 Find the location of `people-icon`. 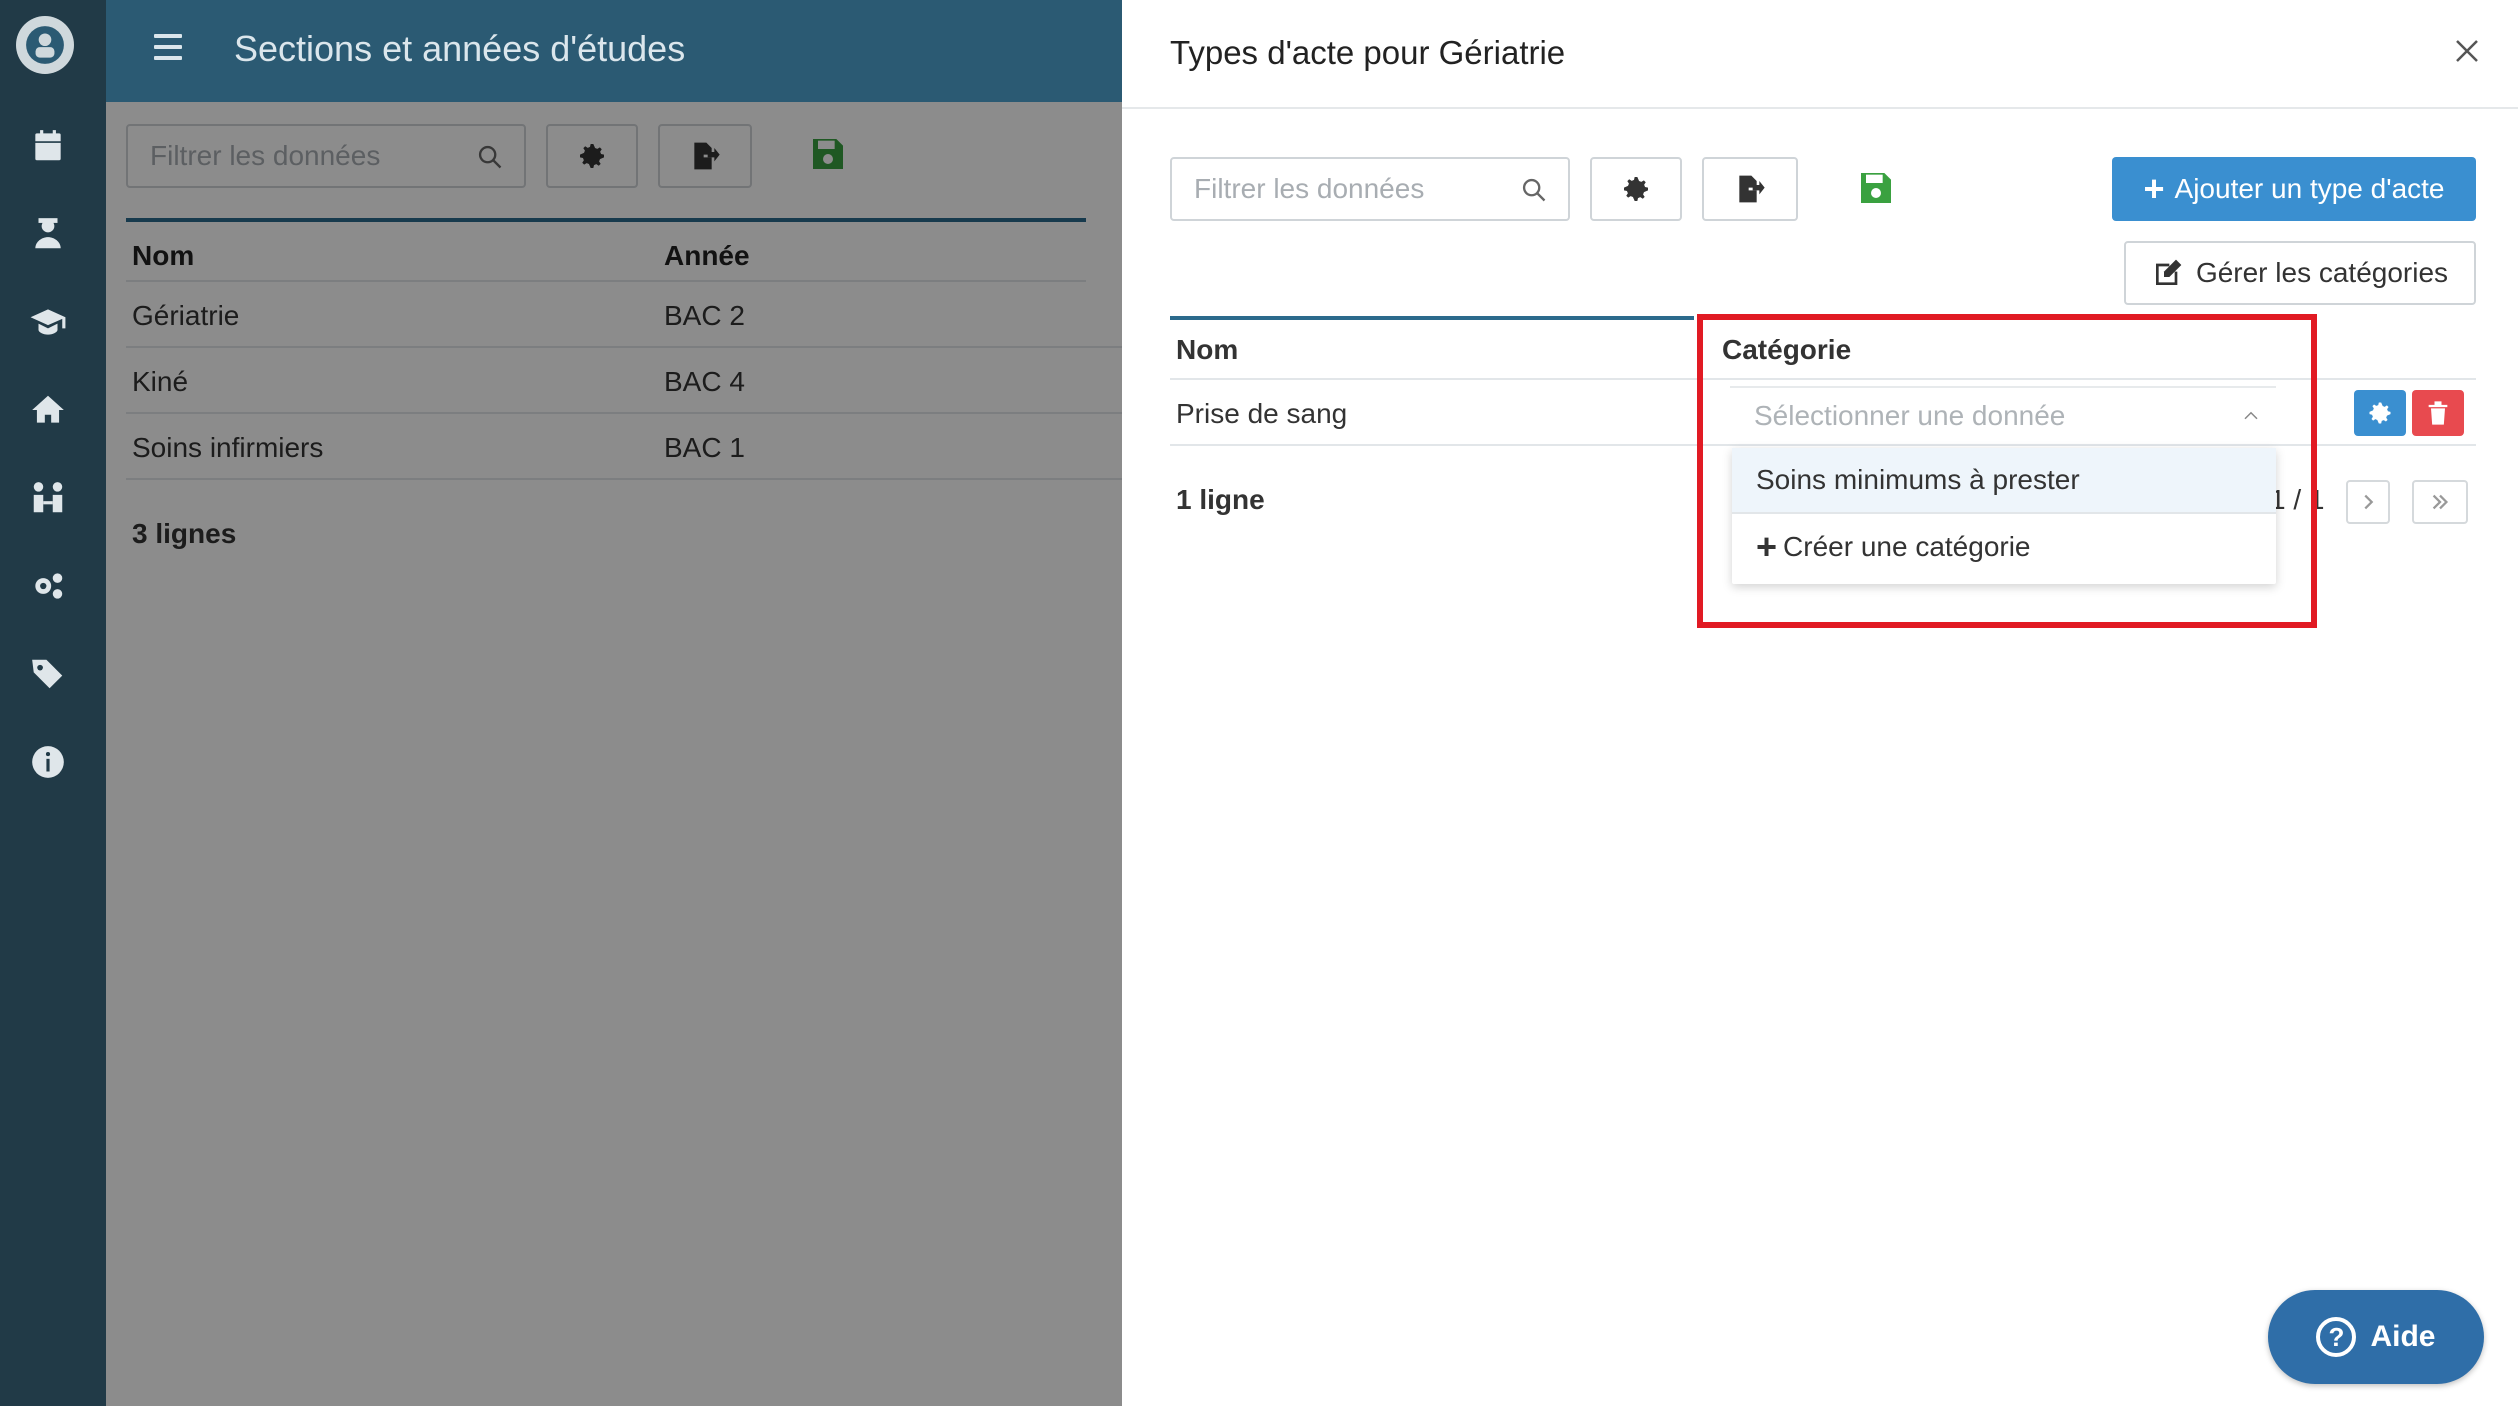

people-icon is located at coordinates (48, 497).